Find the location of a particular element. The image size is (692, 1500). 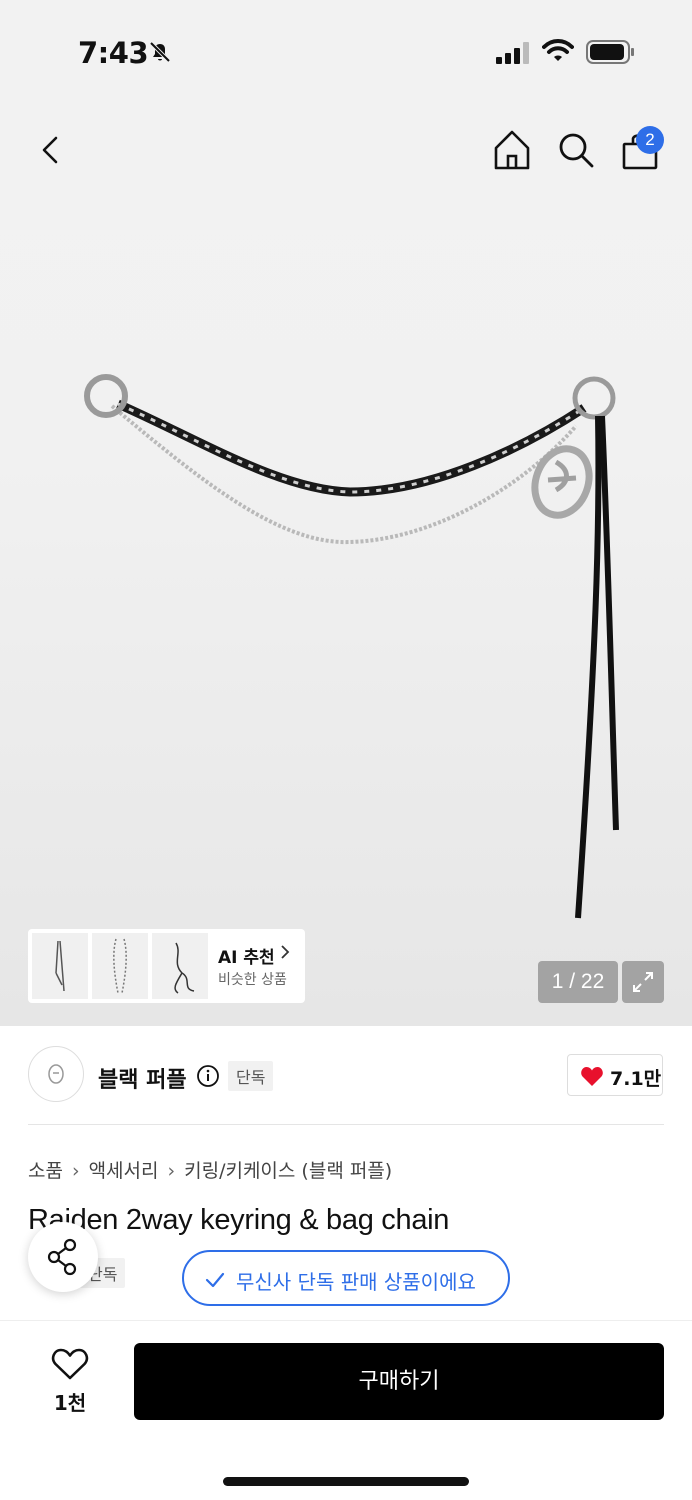

breadcrumb-item: 키링/키케이스 (블랙 퍼플) is located at coordinates (288, 1171).